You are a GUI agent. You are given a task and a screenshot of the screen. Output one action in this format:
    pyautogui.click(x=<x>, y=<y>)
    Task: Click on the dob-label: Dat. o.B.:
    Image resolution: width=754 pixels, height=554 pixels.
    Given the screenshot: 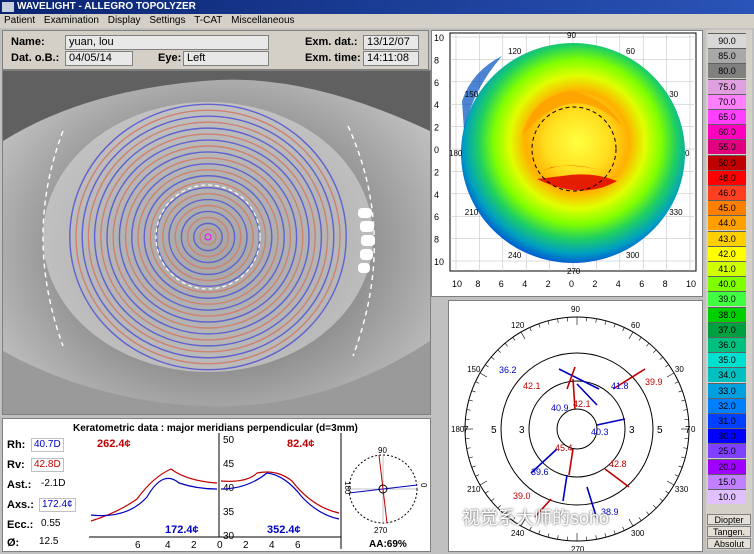 What is the action you would take?
    pyautogui.click(x=35, y=58)
    